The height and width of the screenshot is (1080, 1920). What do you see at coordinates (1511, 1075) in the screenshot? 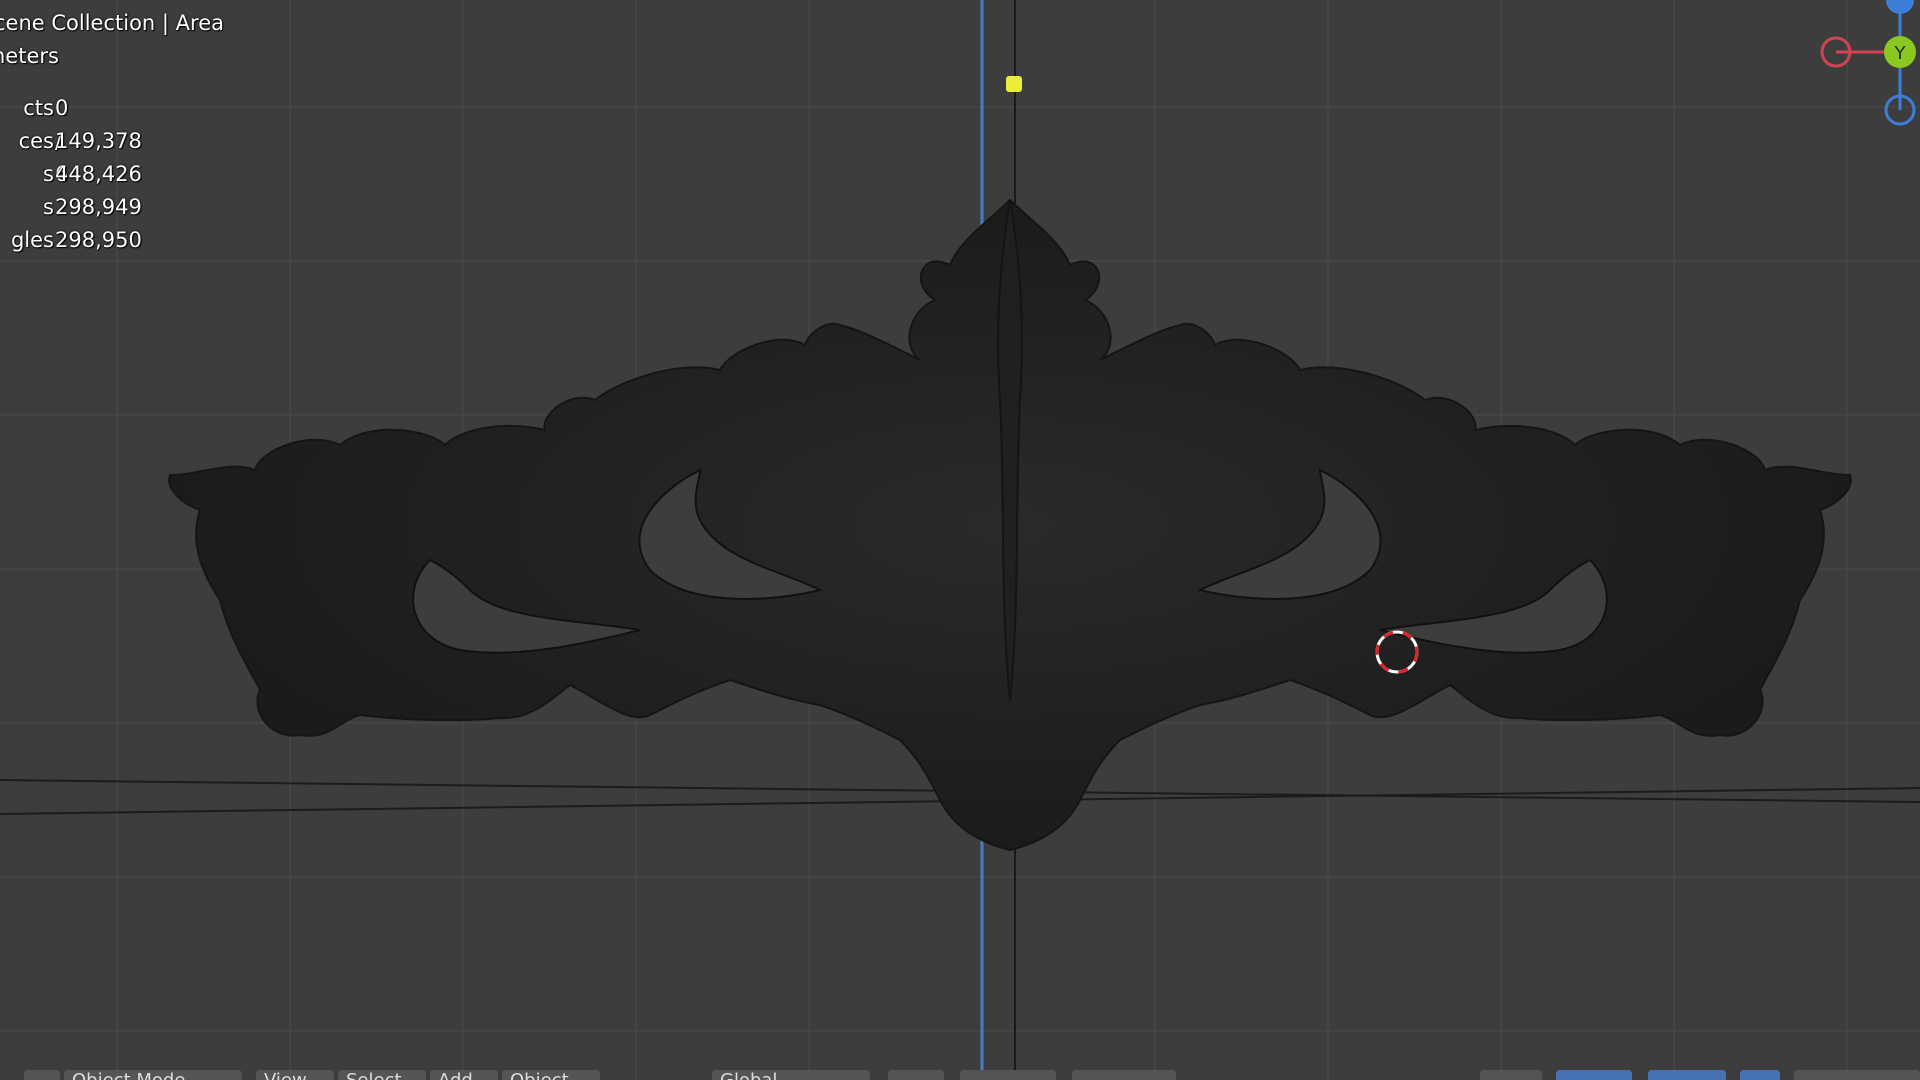
I see `visibility-icon` at bounding box center [1511, 1075].